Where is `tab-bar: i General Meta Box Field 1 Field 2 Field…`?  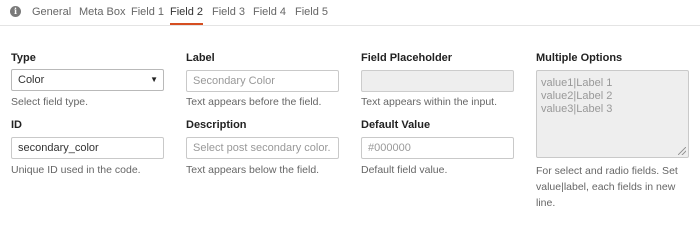 tab-bar: i General Meta Box Field 1 Field 2 Field… is located at coordinates (350, 13).